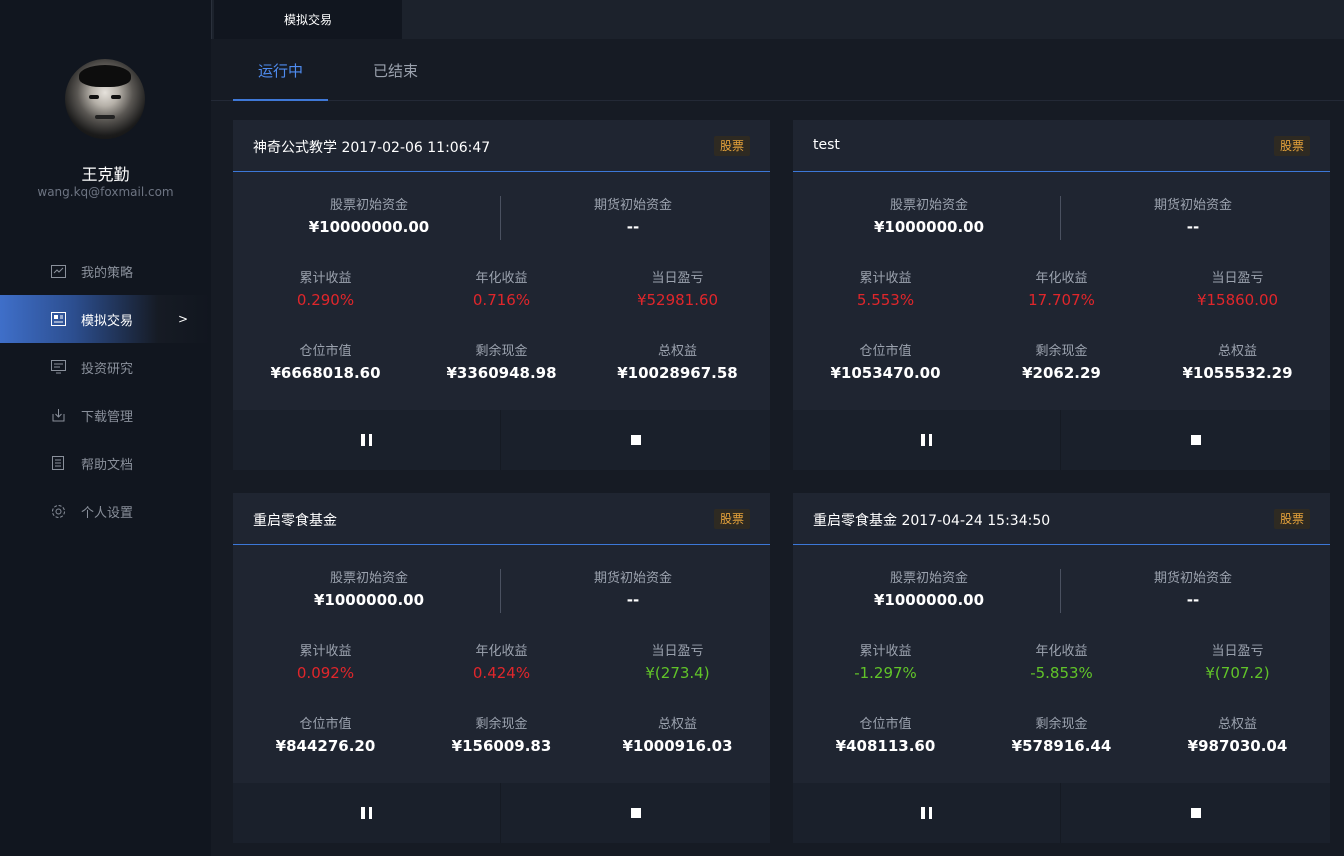 This screenshot has width=1344, height=856. Describe the element at coordinates (1060, 591) in the screenshot. I see `divider` at that location.